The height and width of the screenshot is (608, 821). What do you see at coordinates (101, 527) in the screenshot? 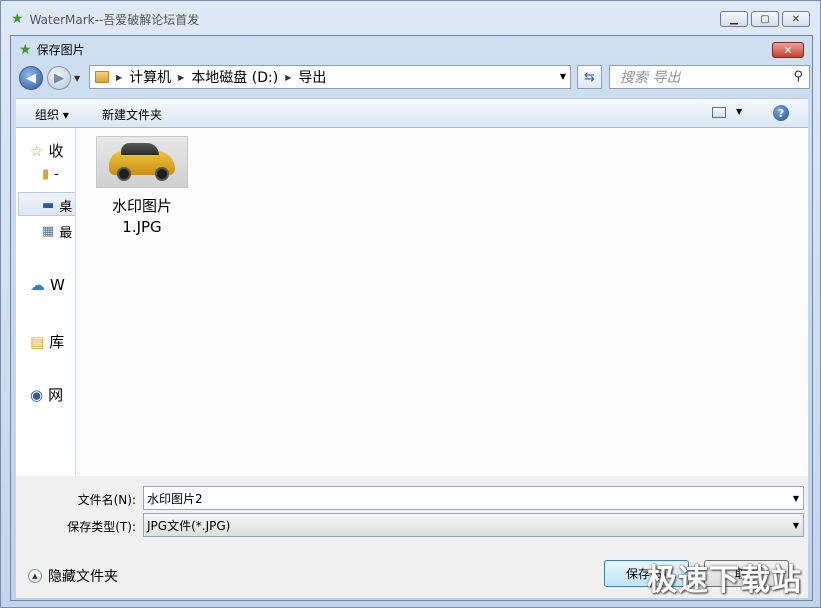
I see `filetype-label: 保存类型(T):` at bounding box center [101, 527].